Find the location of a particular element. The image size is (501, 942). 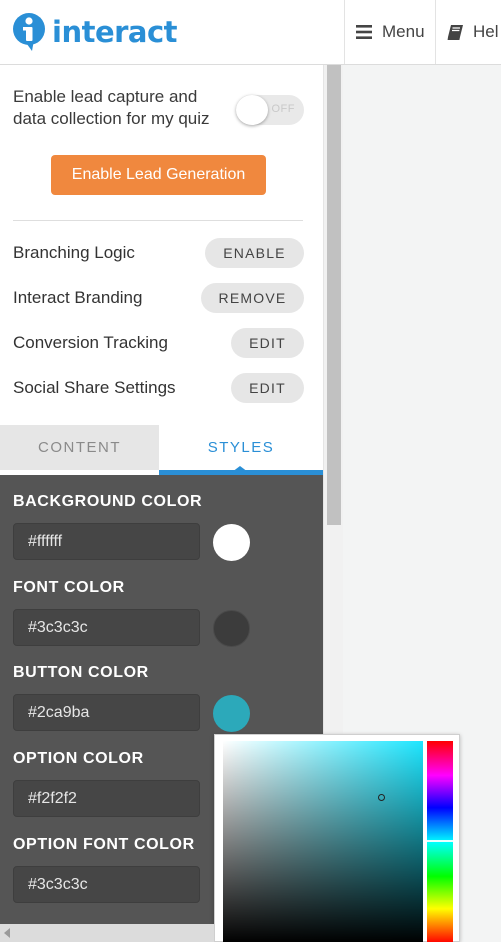

color-picker-popup is located at coordinates (337, 838).